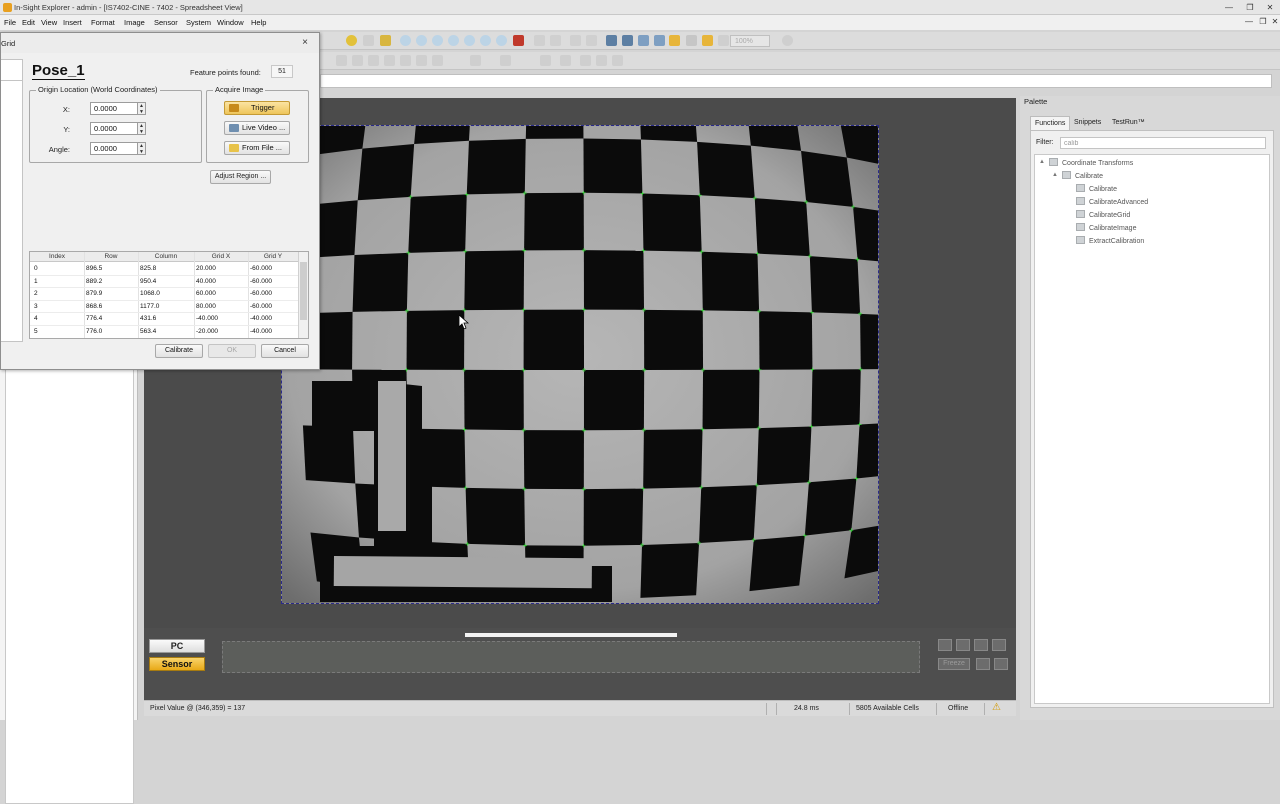 The width and height of the screenshot is (1280, 804). Describe the element at coordinates (134, 22) in the screenshot. I see `menu-image: Image` at that location.